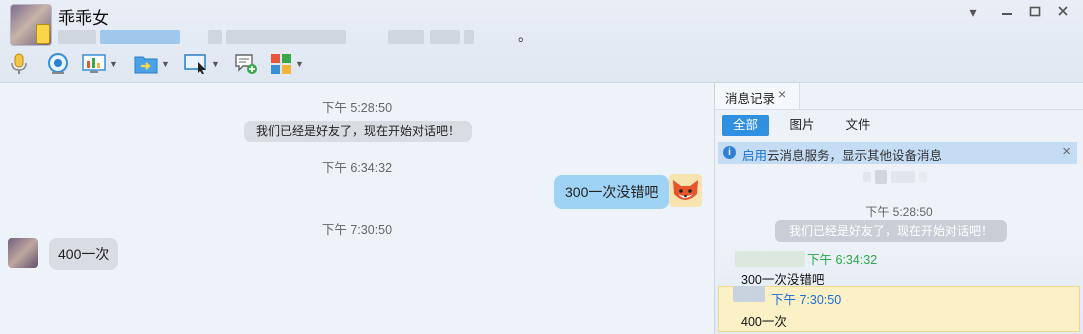 Image resolution: width=1083 pixels, height=334 pixels. I want to click on contact-nickname: 乖乖女, so click(83, 16).